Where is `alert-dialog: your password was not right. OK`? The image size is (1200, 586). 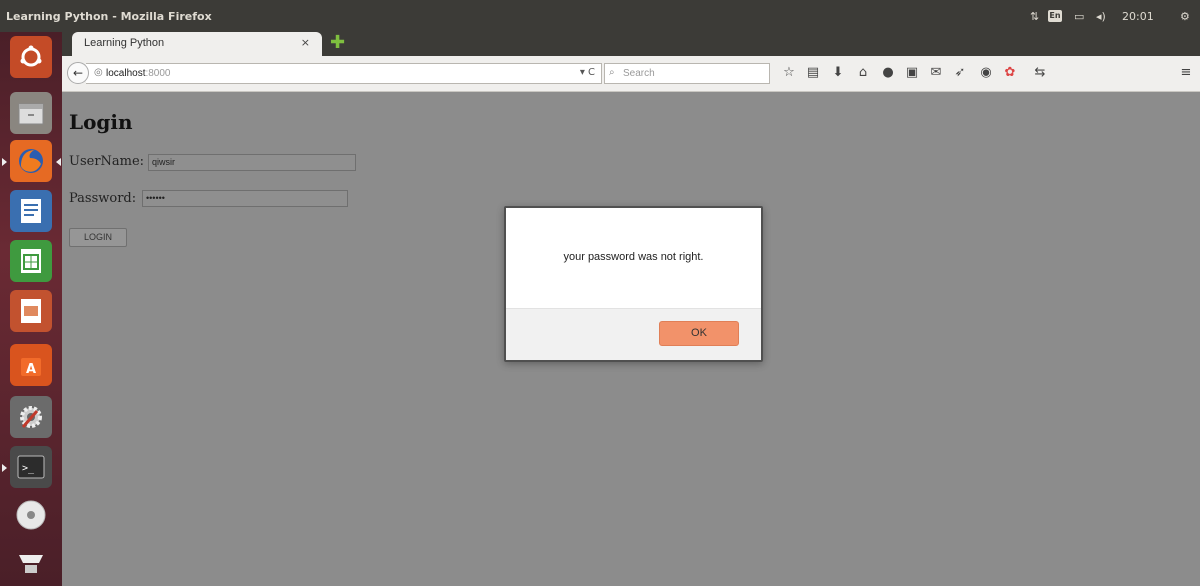
alert-dialog: your password was not right. OK is located at coordinates (633, 284).